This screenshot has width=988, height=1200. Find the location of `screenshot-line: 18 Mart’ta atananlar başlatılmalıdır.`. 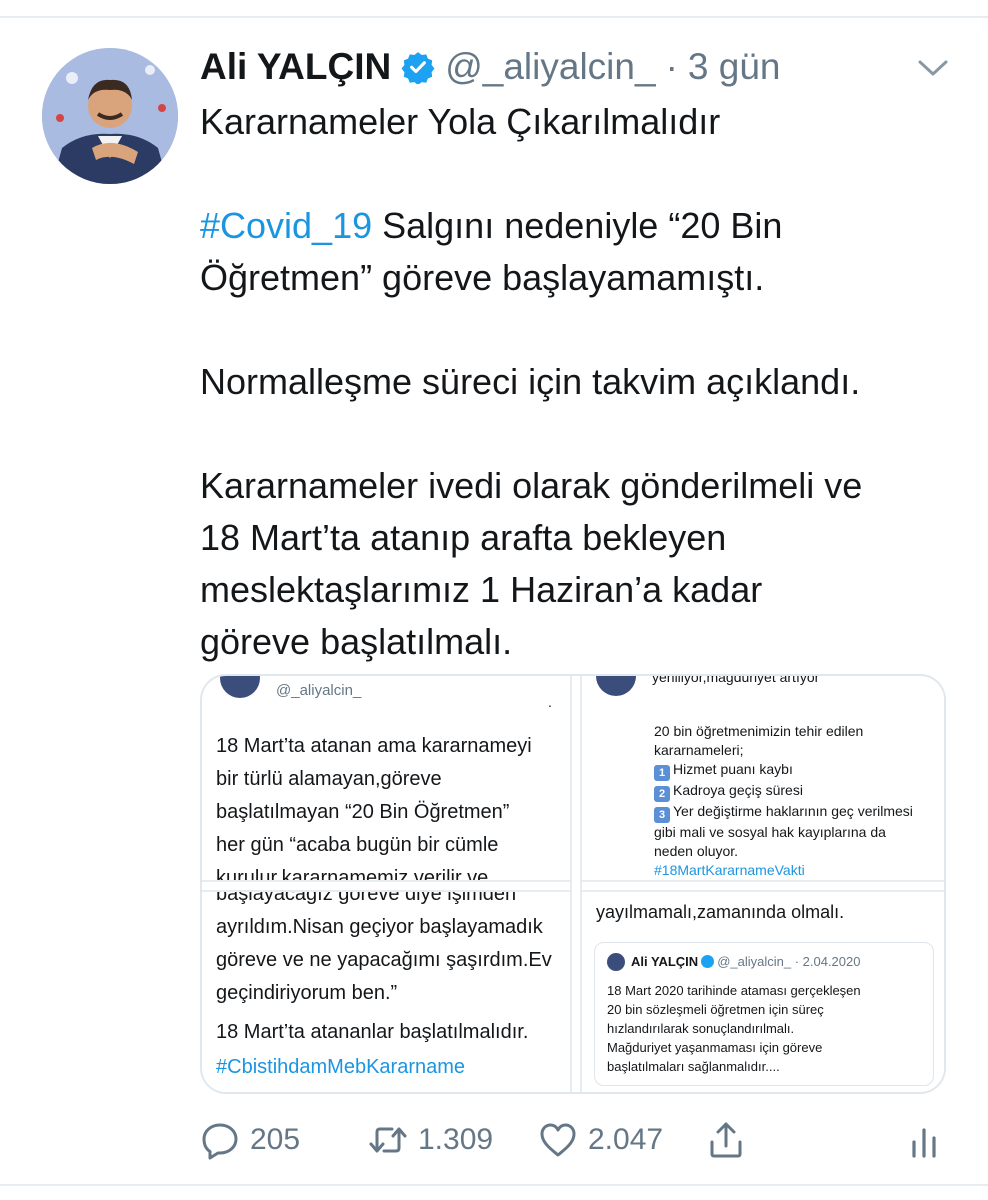

screenshot-line: 18 Mart’ta atananlar başlatılmalıdır. is located at coordinates (372, 1032).